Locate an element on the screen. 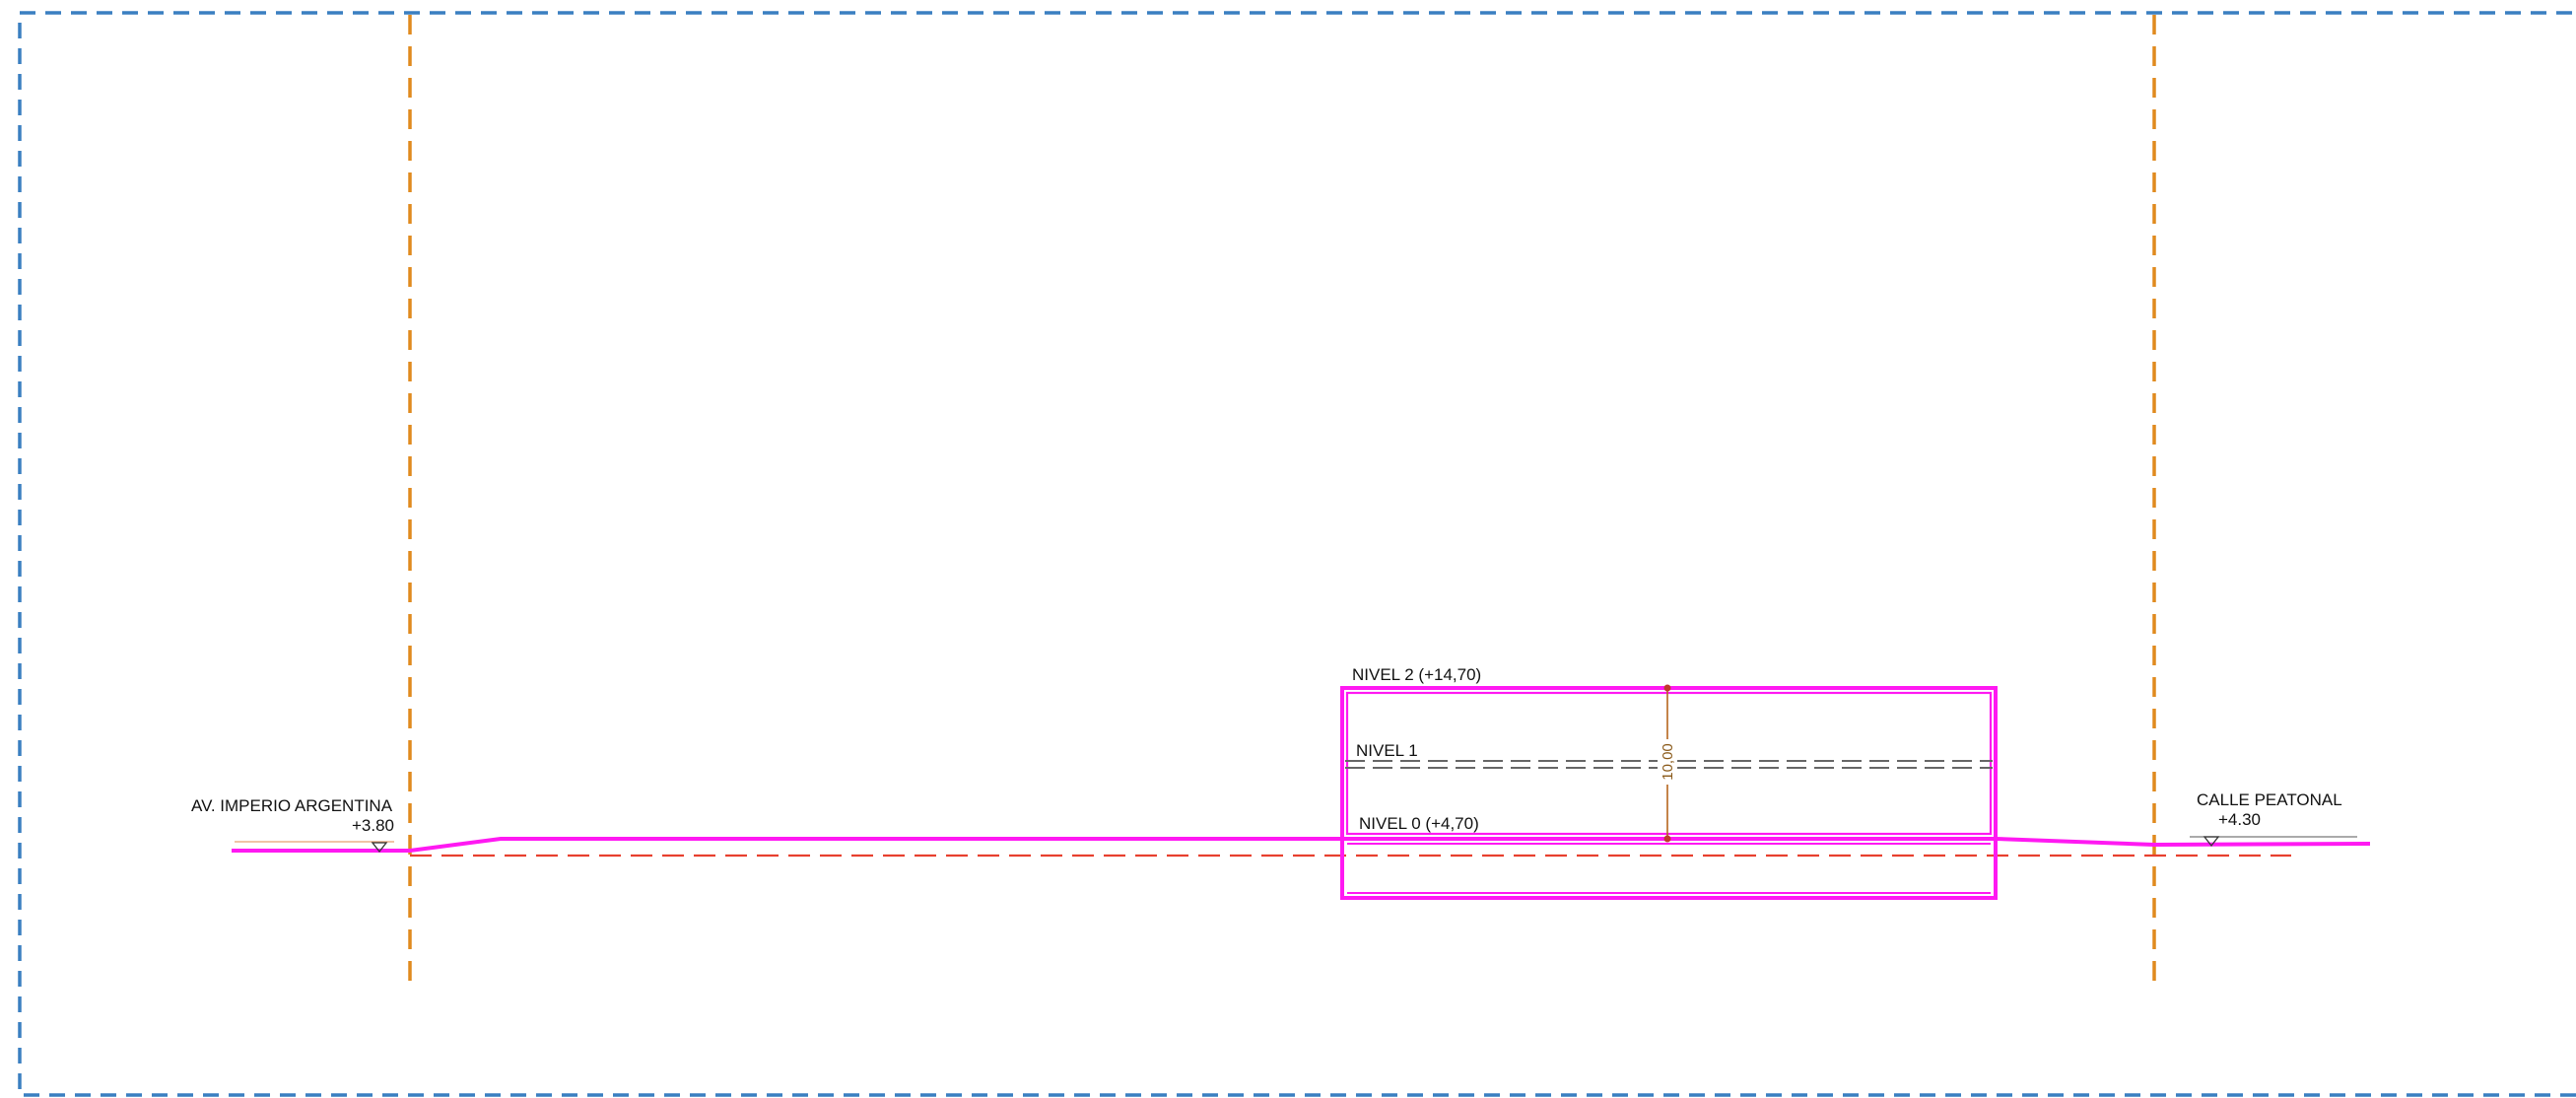 The image size is (2576, 1098). dimension-end-top is located at coordinates (1667, 688).